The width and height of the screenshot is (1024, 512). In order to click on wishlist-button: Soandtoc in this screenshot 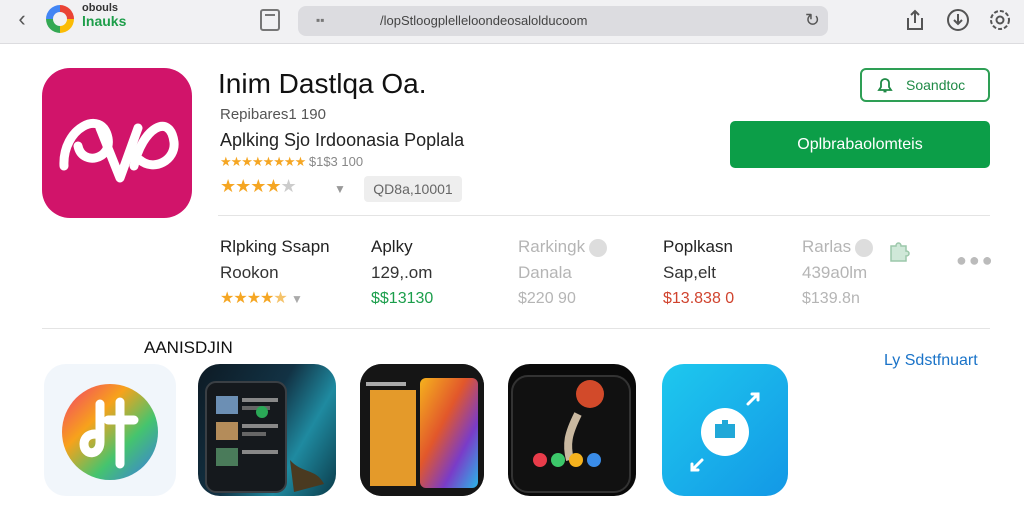, I will do `click(925, 85)`.